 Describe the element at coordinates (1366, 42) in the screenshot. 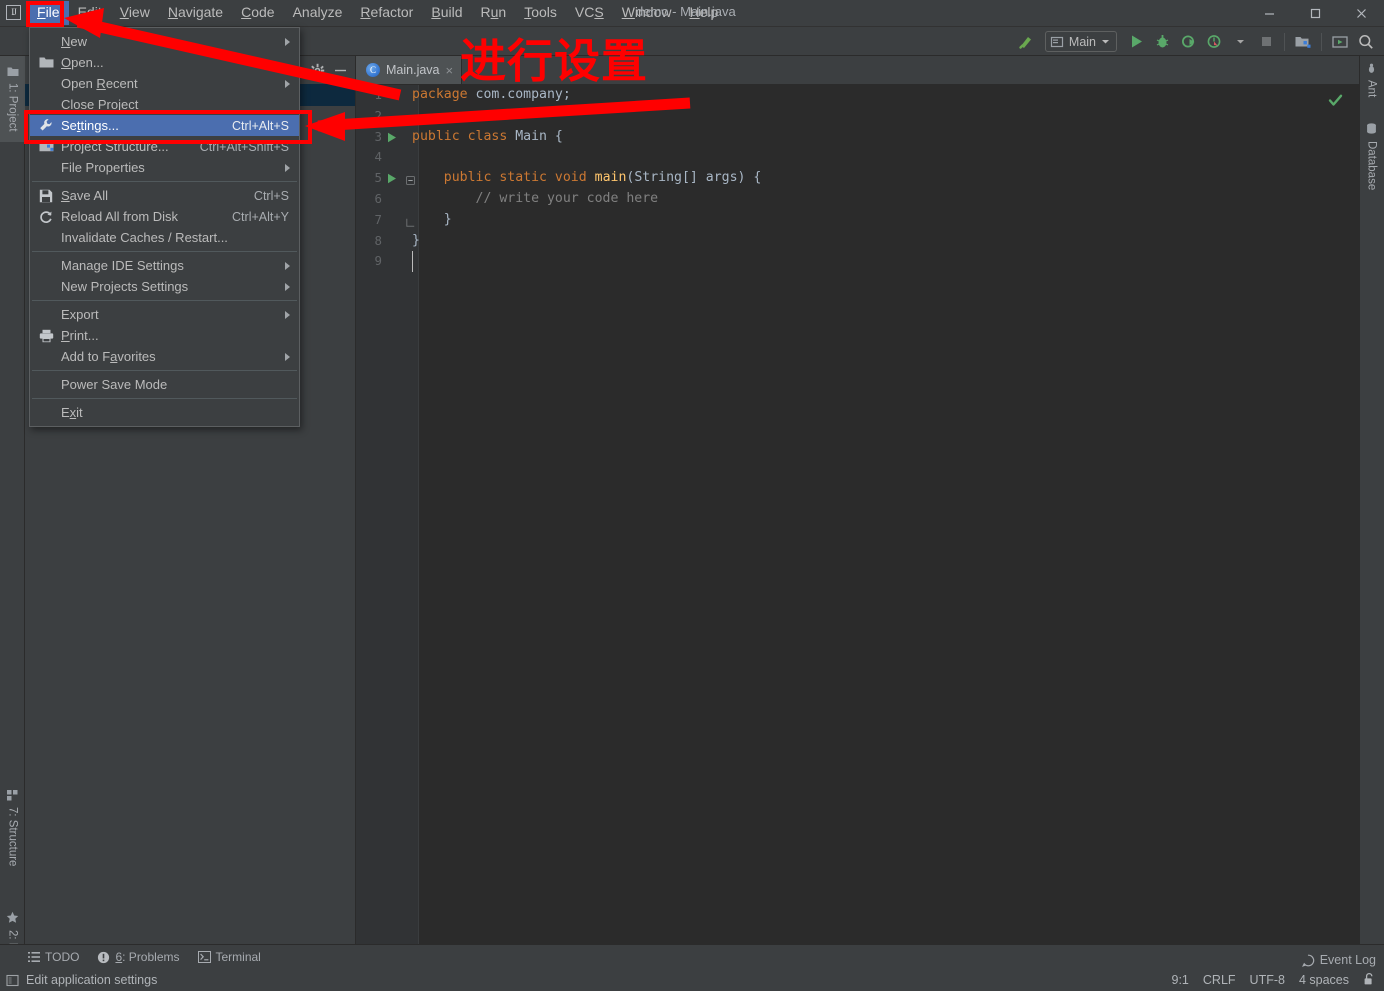

I see `search-icon` at that location.